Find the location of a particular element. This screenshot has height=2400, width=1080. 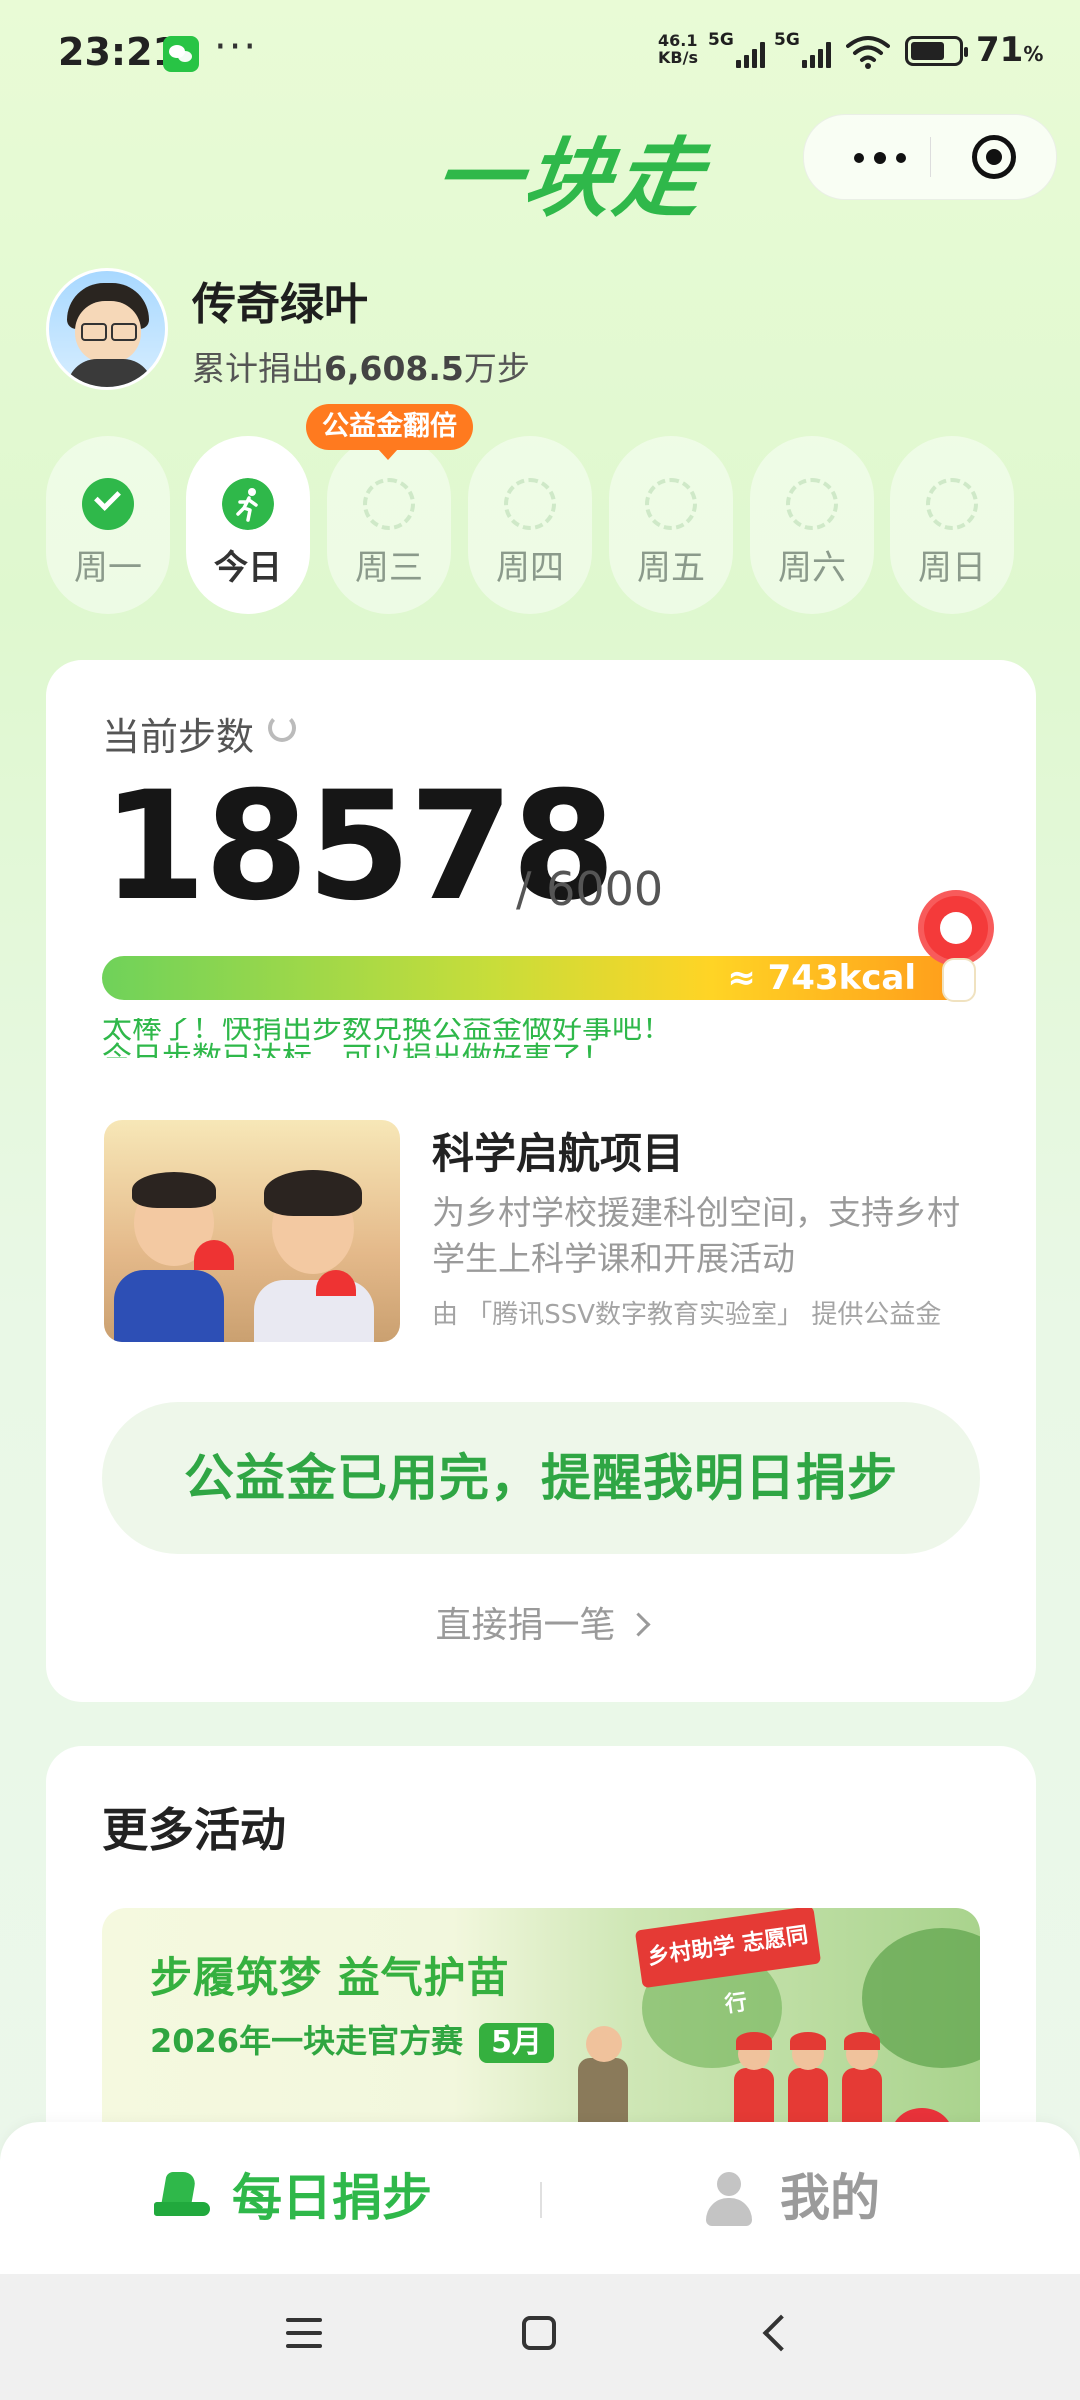

banner-title: 步履筑梦 益气护苗 is located at coordinates (330, 1977).